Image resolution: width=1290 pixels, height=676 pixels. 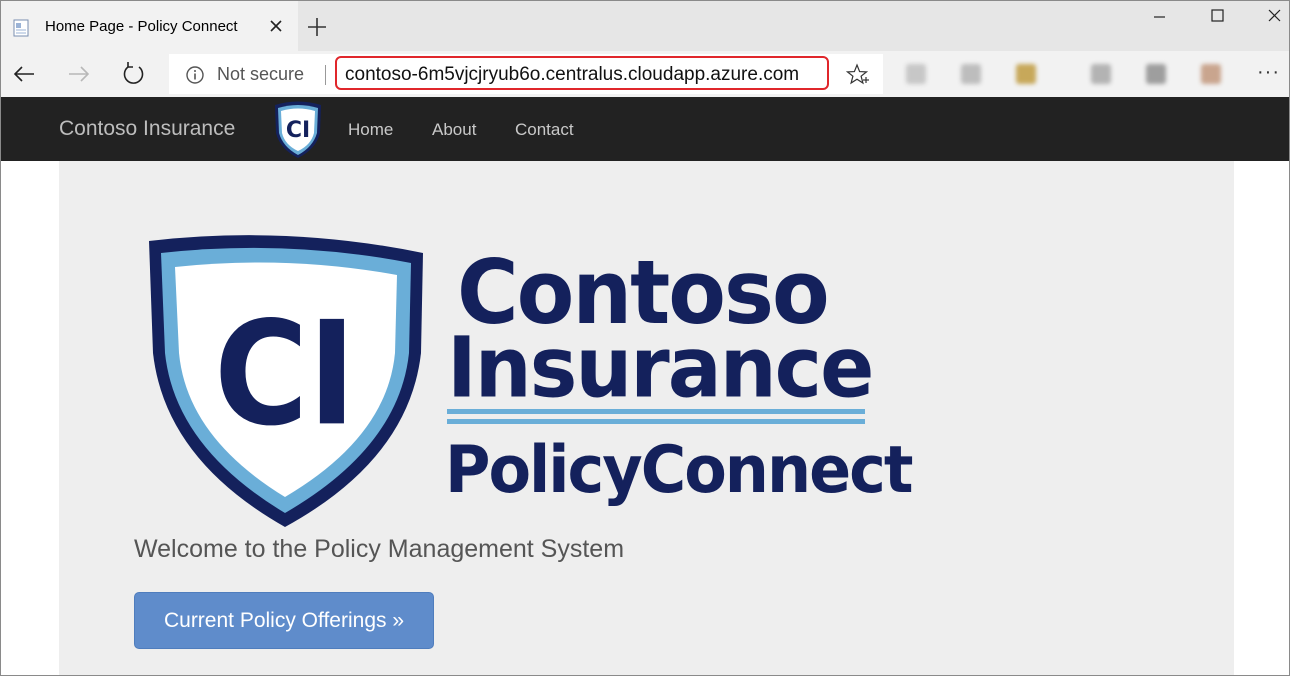 I want to click on refresh-icon, so click(x=133, y=74).